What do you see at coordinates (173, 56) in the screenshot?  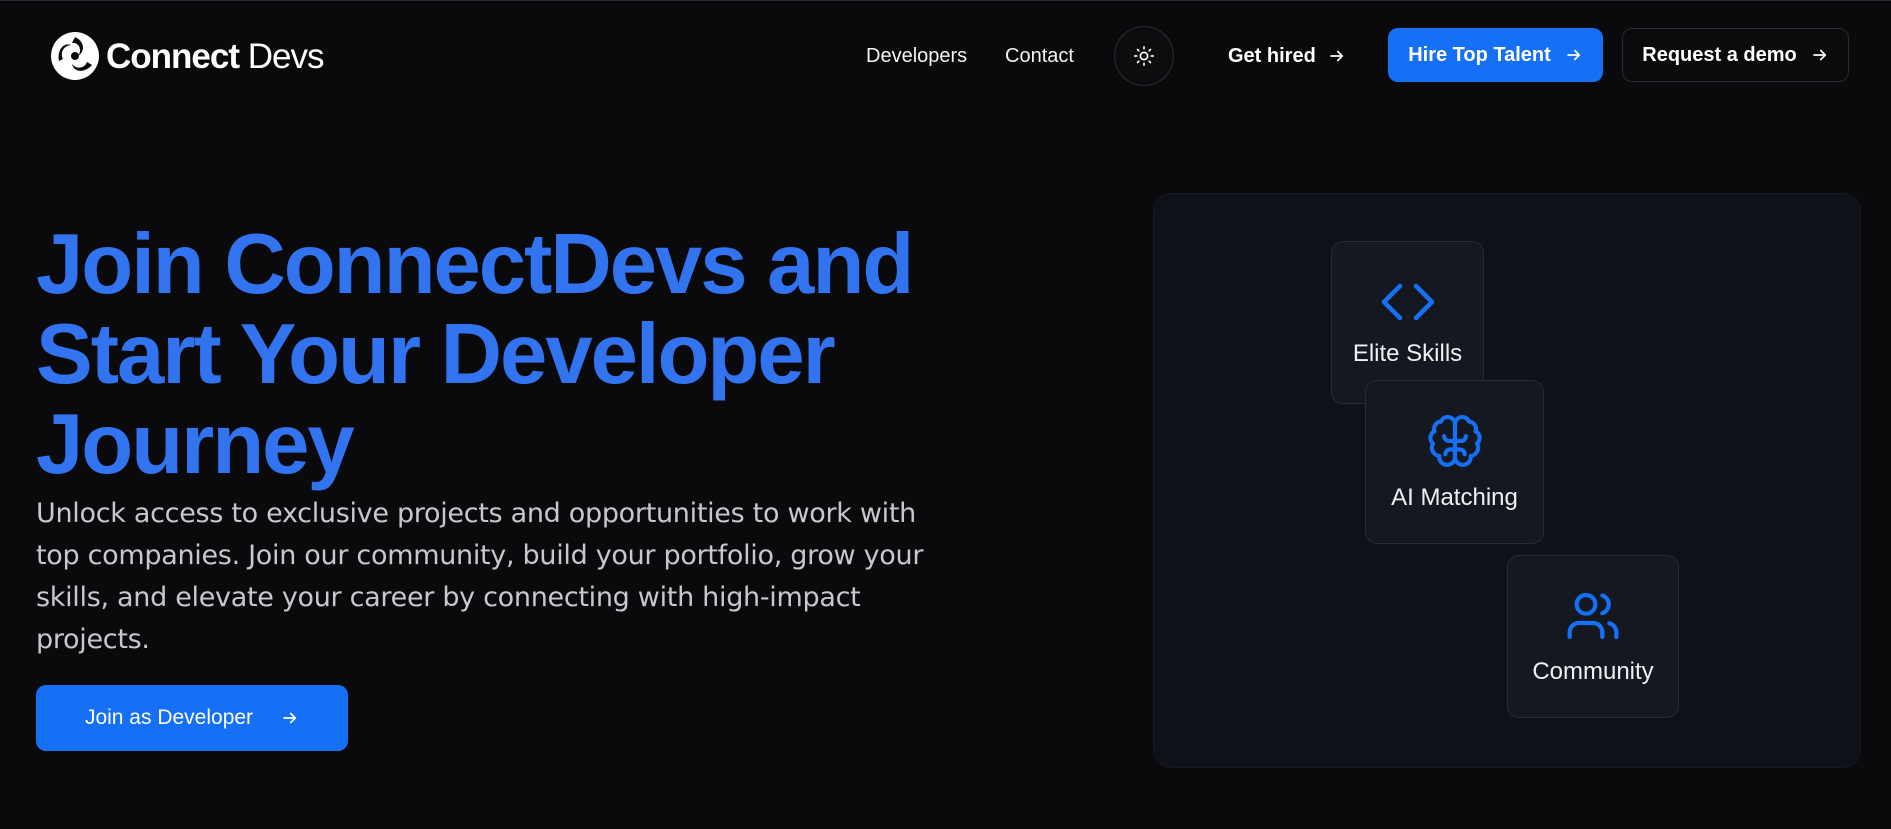 I see `brand-name-strong: Connect` at bounding box center [173, 56].